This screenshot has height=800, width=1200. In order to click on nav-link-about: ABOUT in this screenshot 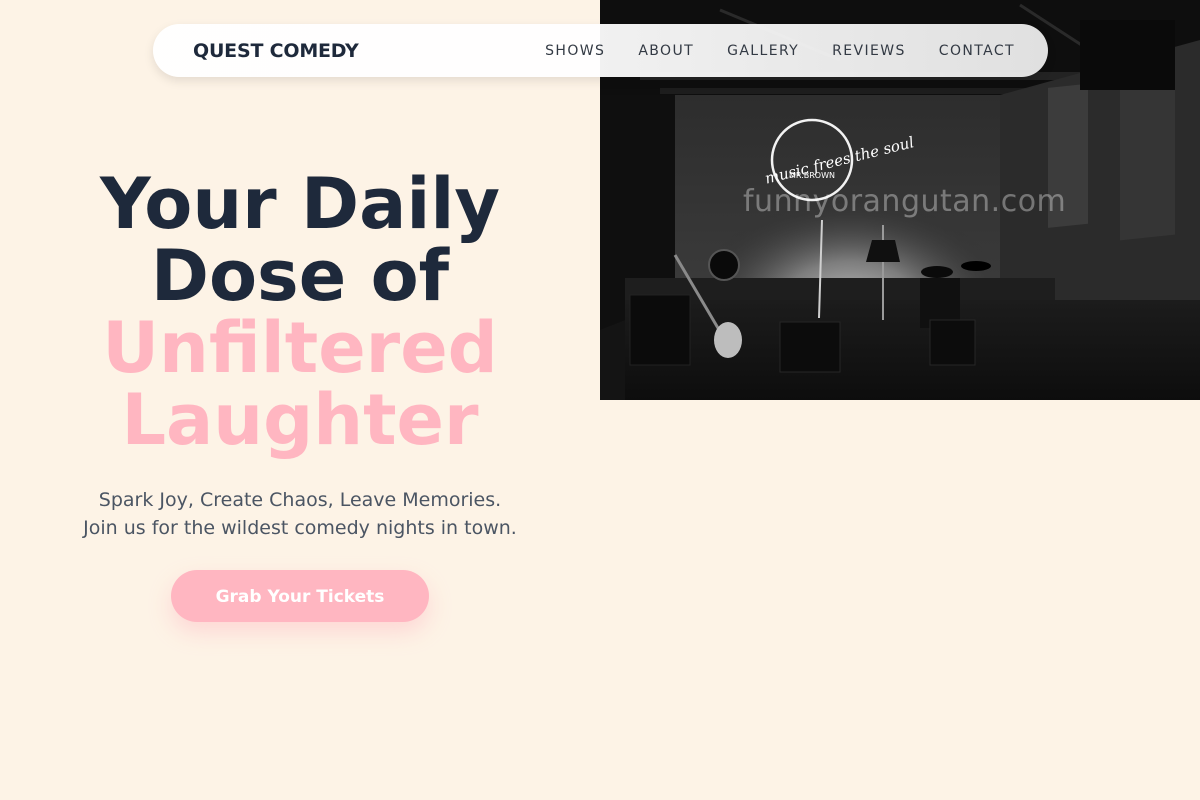, I will do `click(666, 51)`.